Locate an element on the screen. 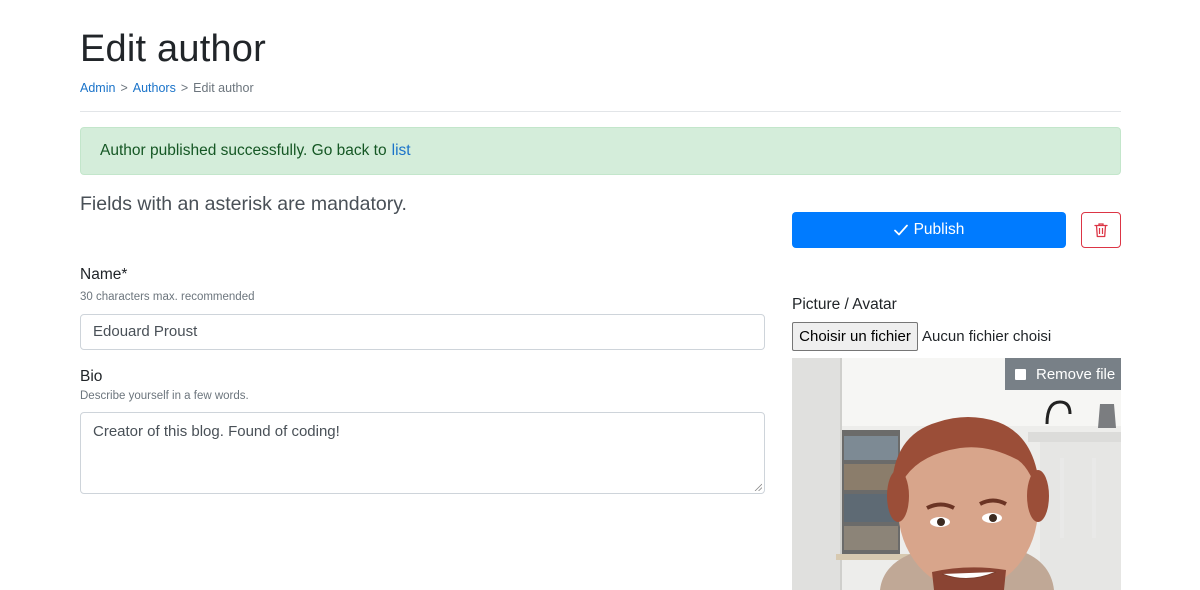 Image resolution: width=1200 pixels, height=590 pixels. mandatory-note: Fields with an asterisk are mandatory. is located at coordinates (243, 204).